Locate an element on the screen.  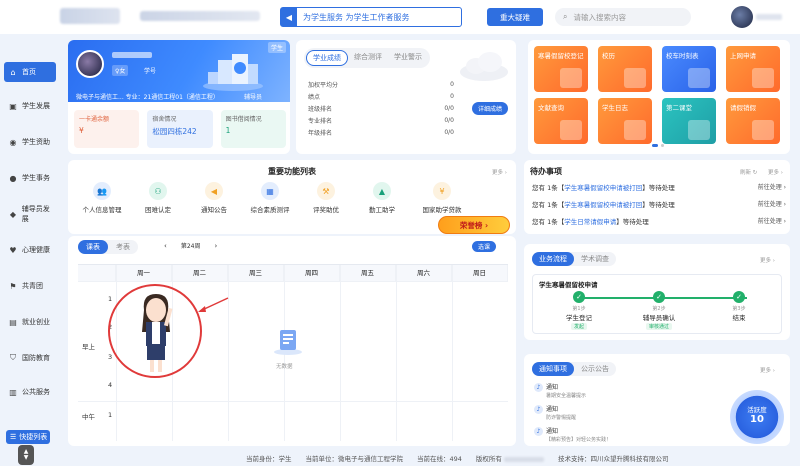
tab-comprehensive: 综合测评 is located at coordinates (368, 58).